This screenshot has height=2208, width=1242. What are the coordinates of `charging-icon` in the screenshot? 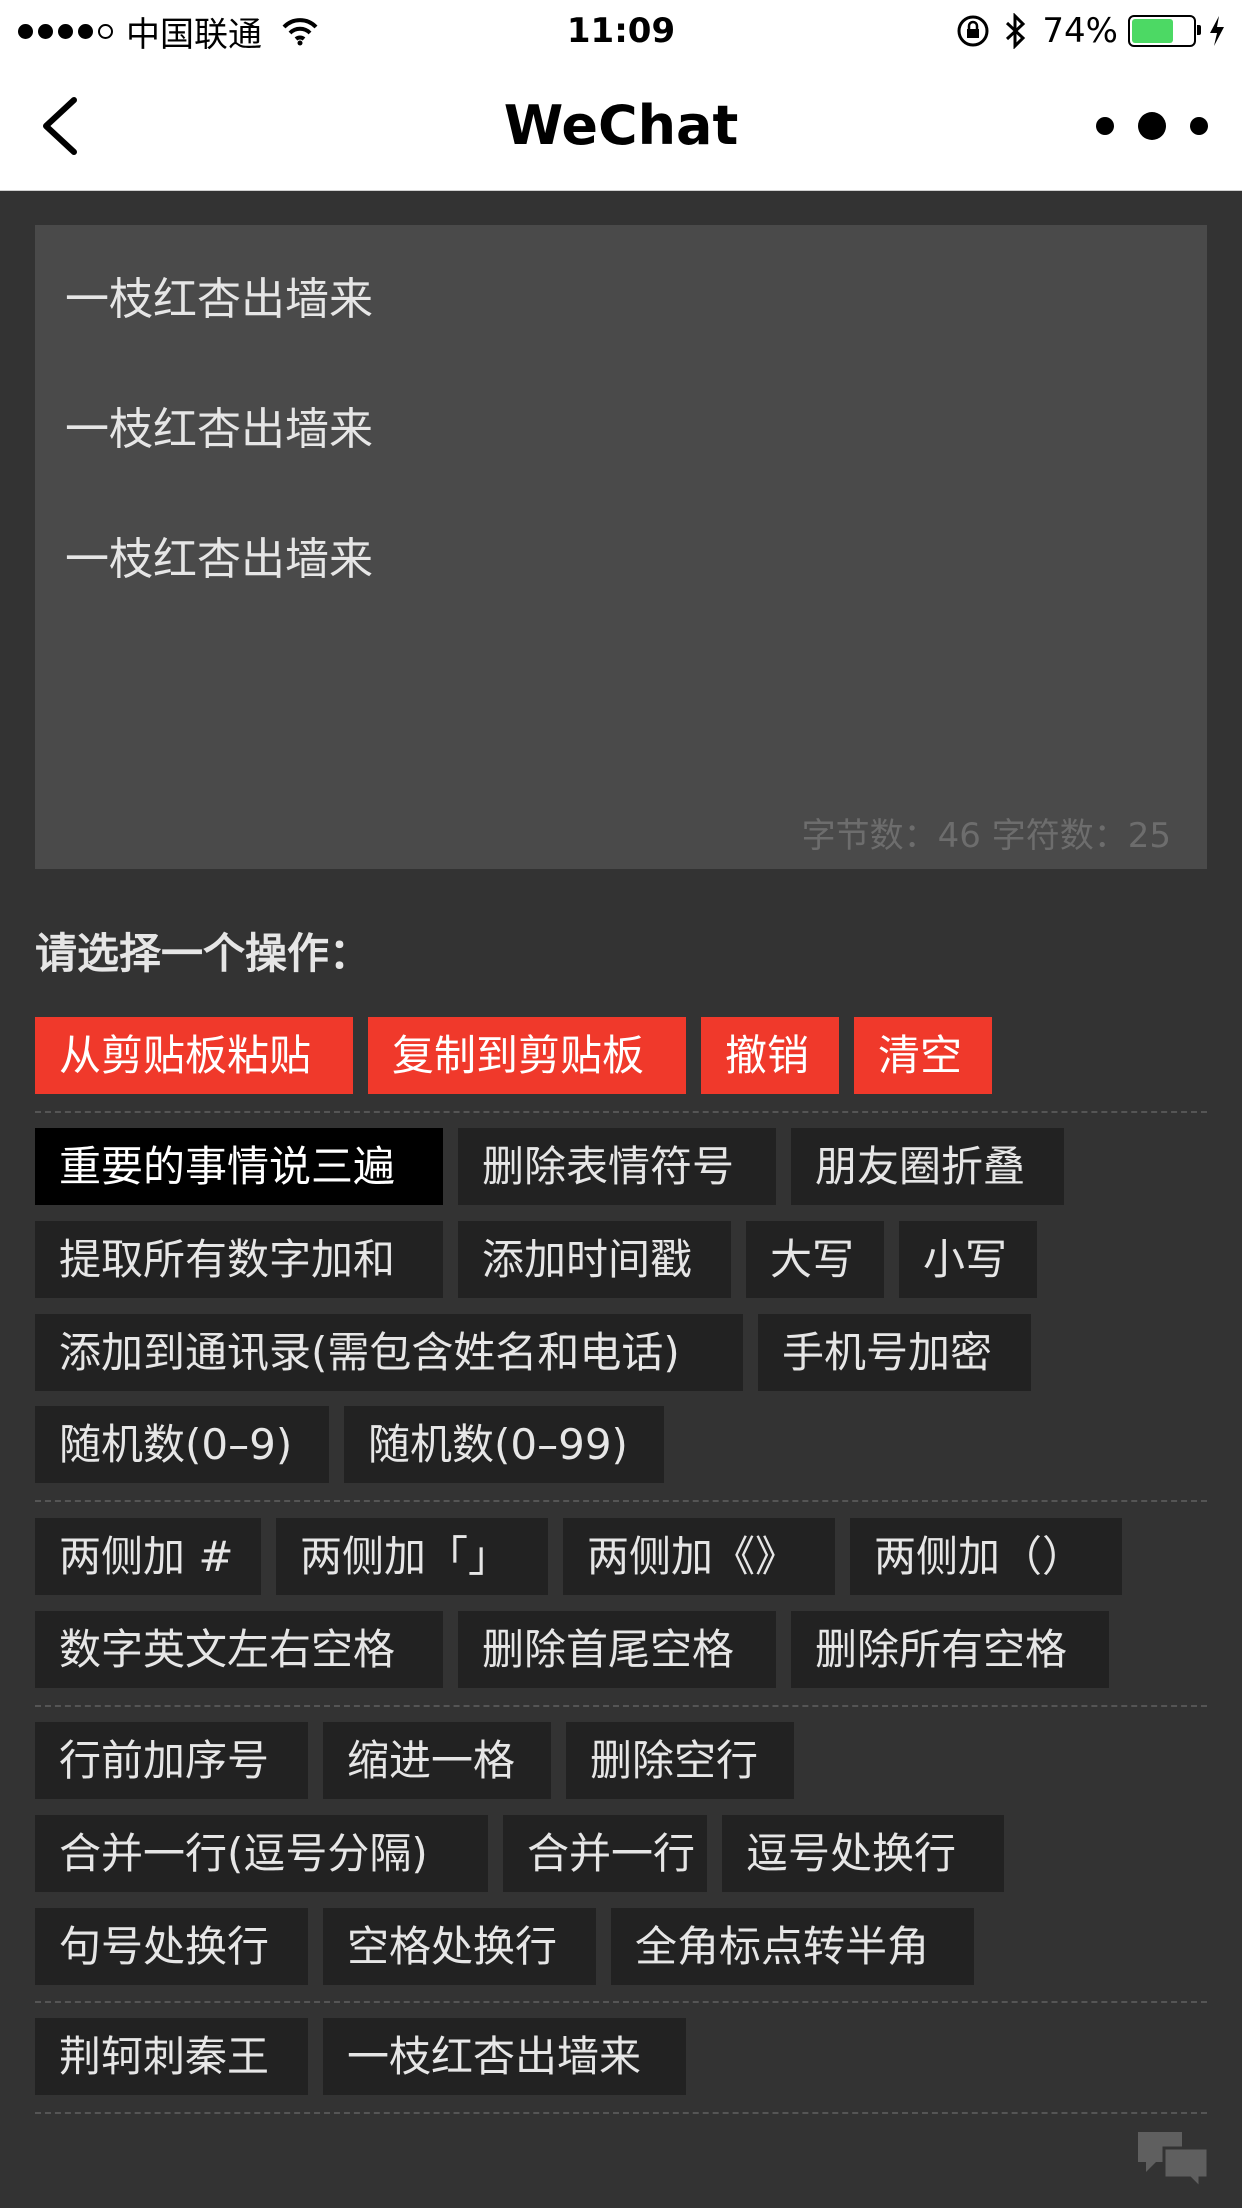 It's located at (1217, 31).